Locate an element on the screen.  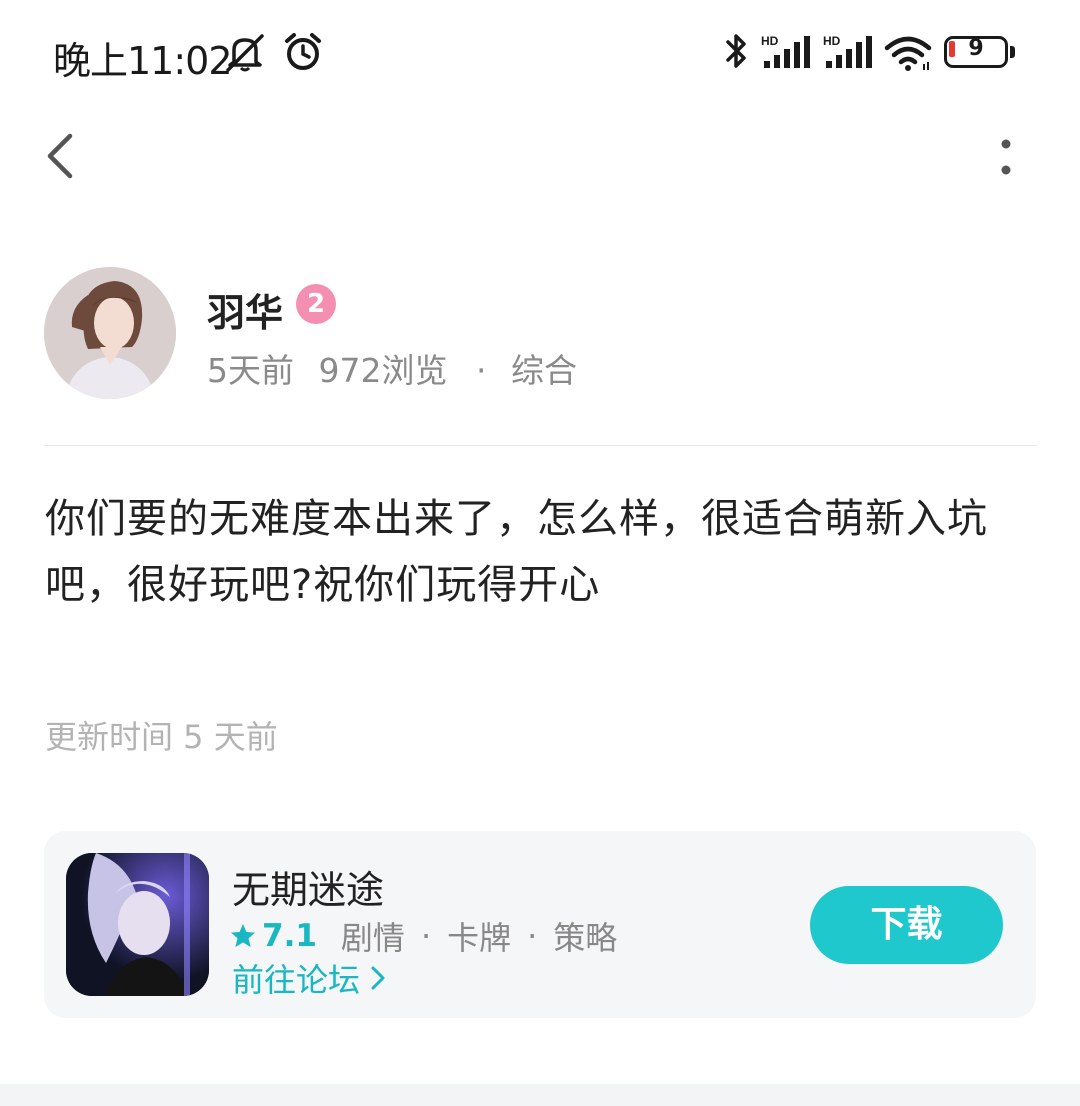
bottom-divider is located at coordinates (540, 1095).